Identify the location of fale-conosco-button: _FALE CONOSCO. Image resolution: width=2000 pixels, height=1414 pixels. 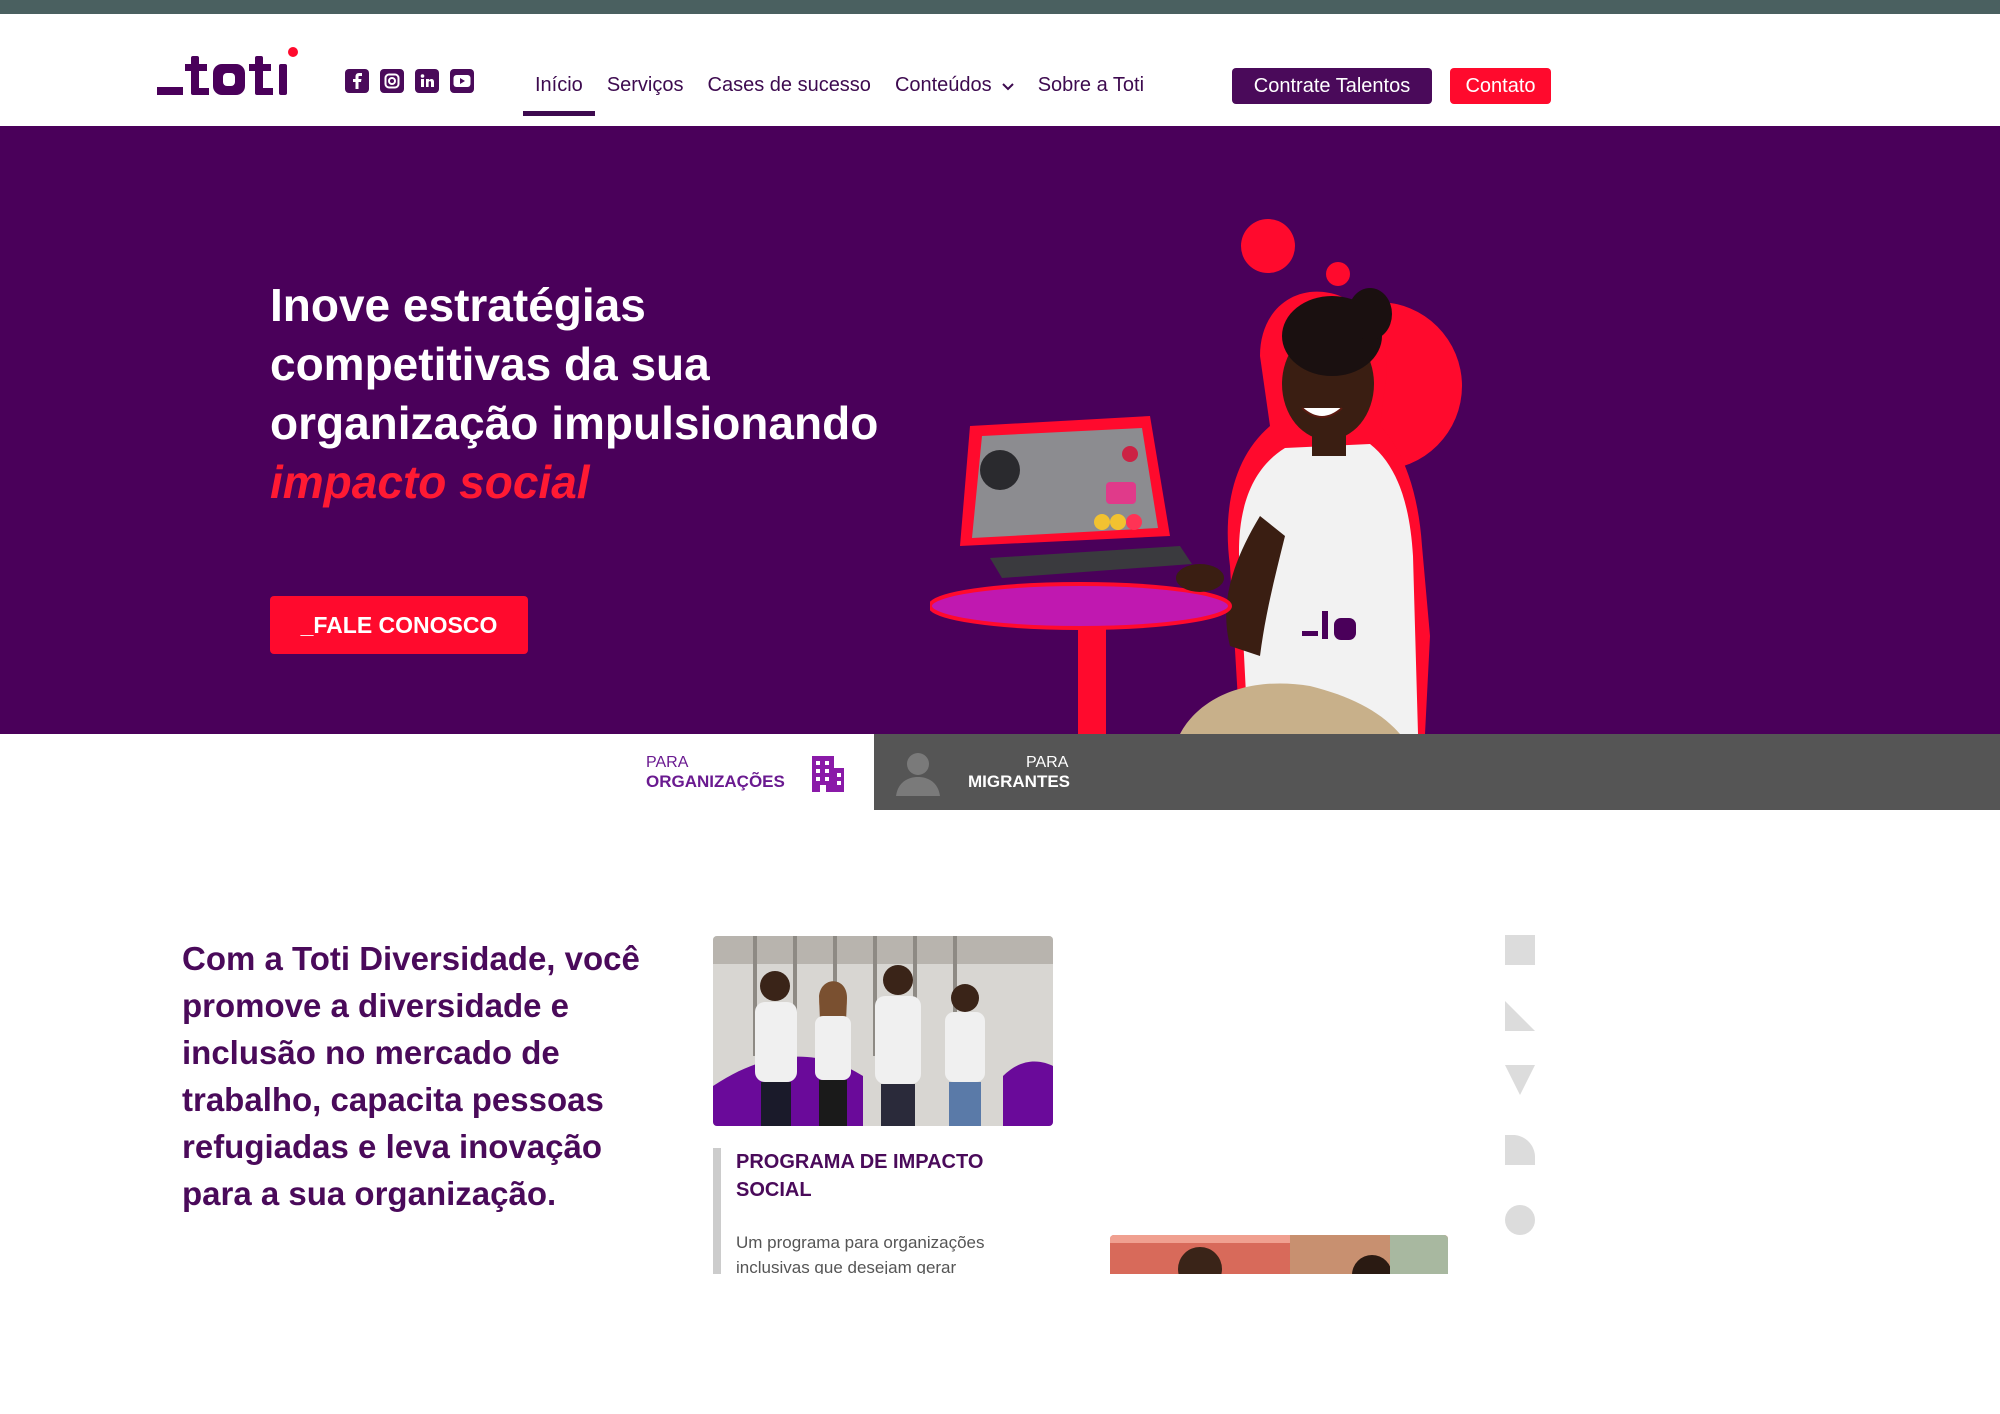
(399, 625).